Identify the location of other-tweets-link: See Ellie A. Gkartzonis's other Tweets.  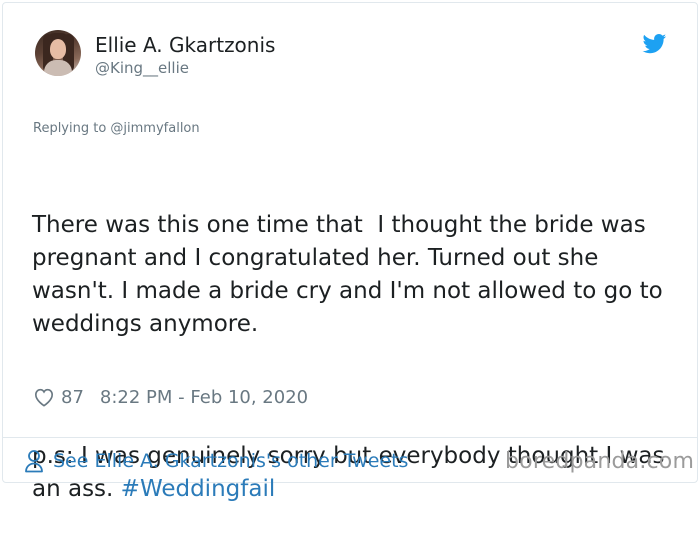
(216, 461).